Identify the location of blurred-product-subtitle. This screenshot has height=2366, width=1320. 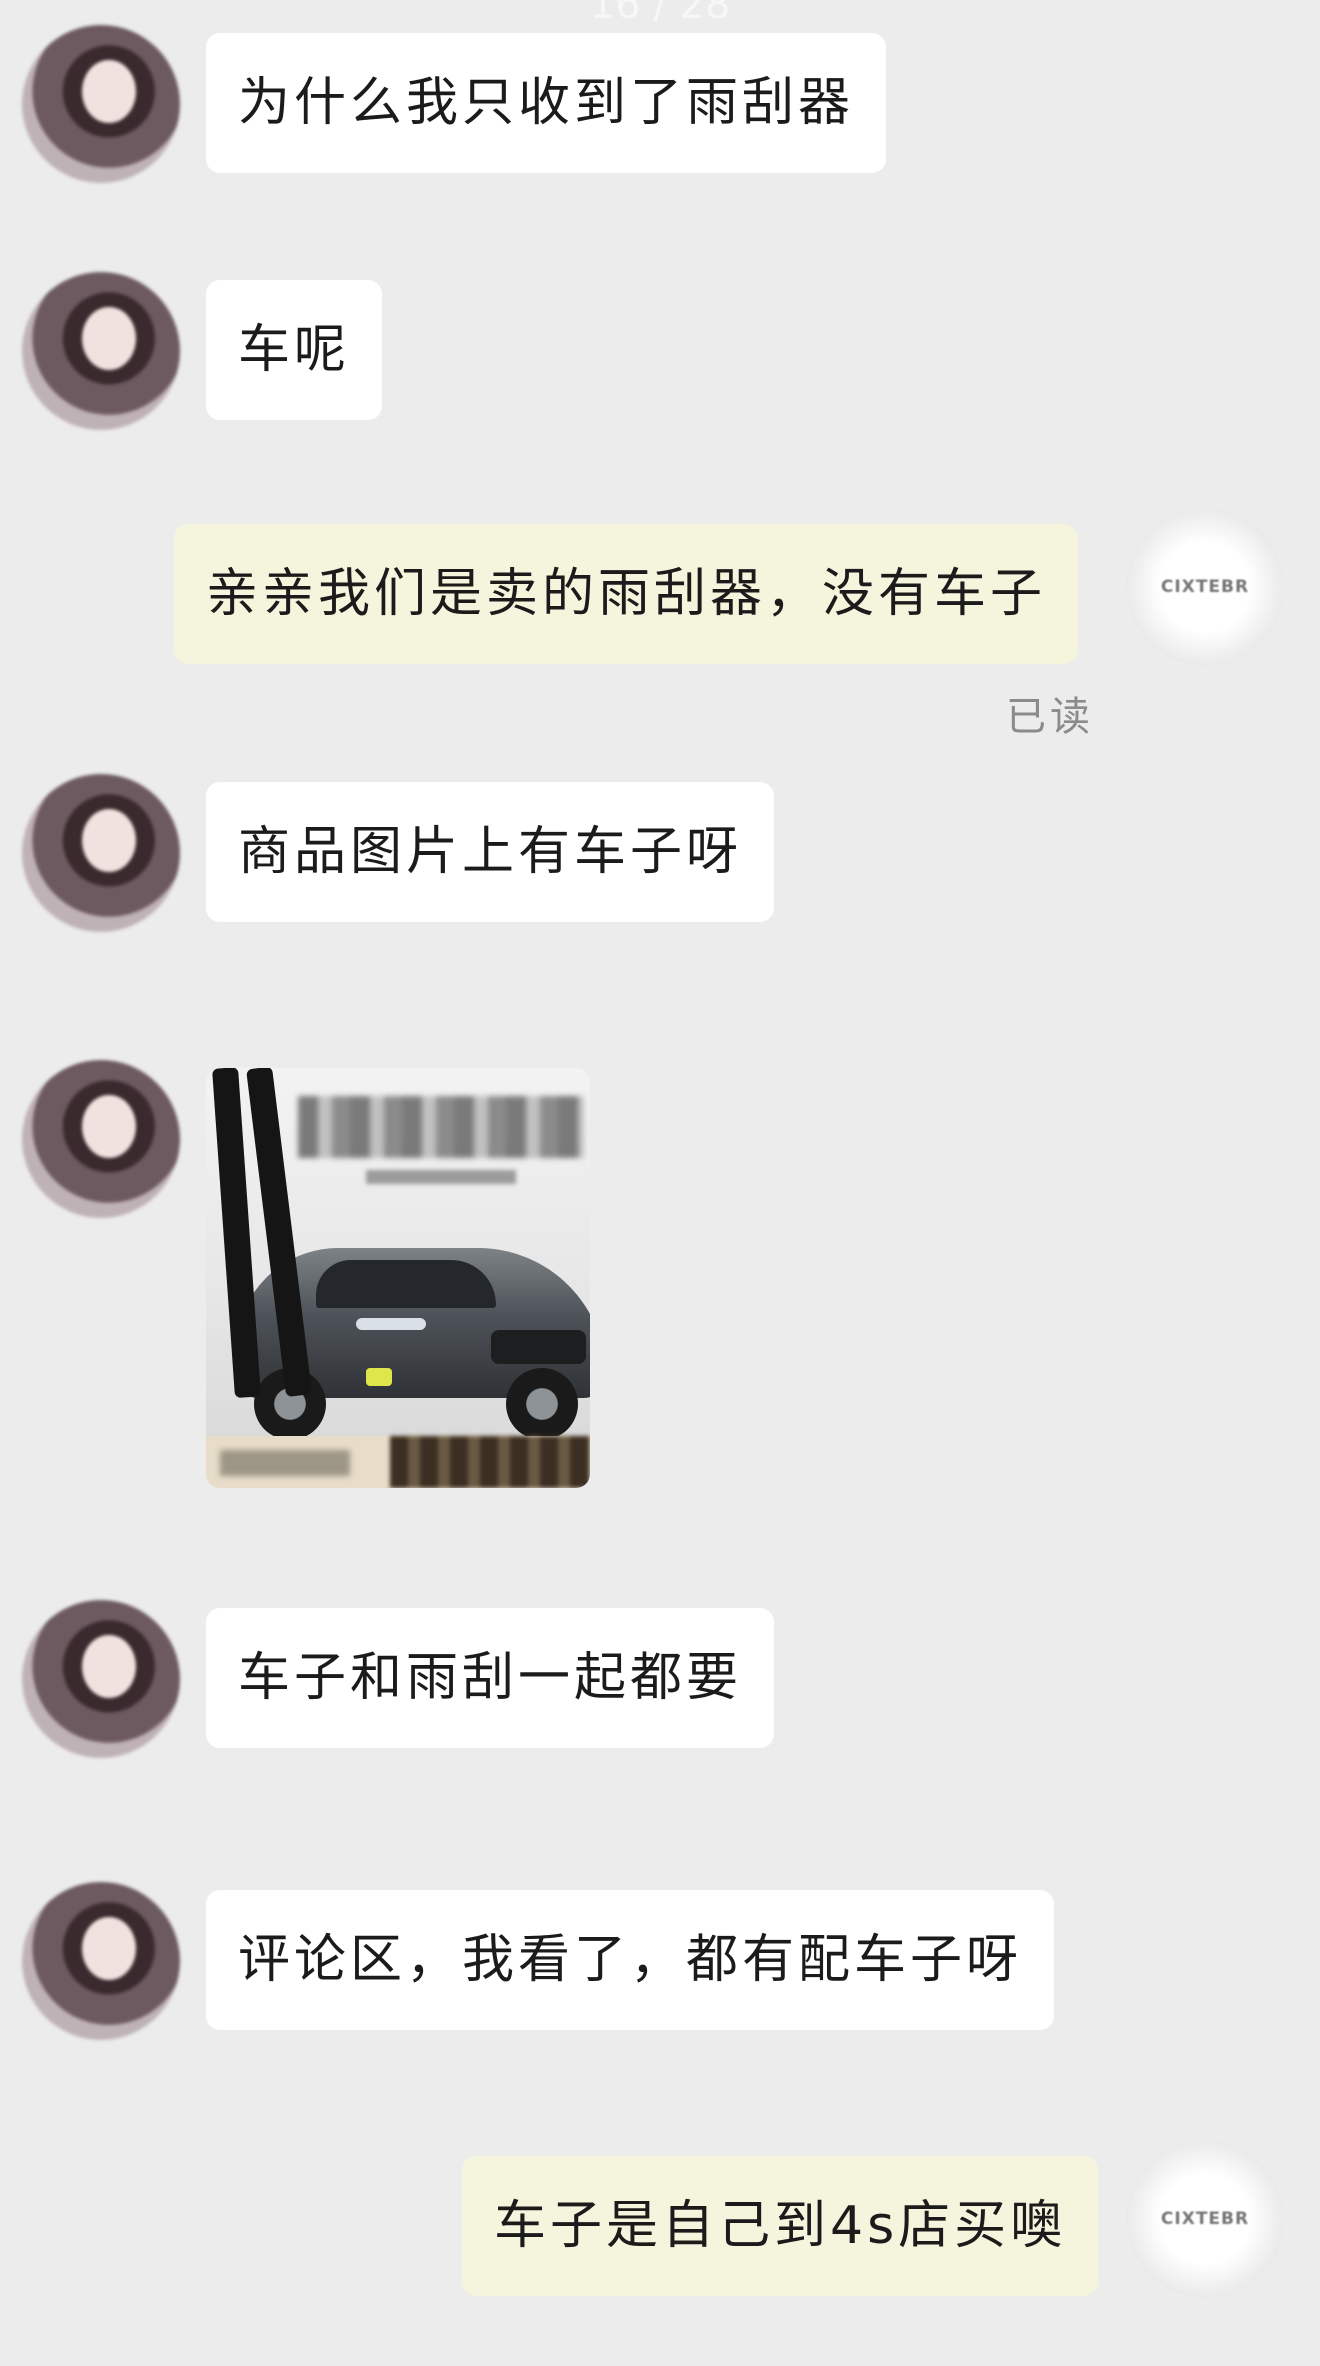
(441, 1177).